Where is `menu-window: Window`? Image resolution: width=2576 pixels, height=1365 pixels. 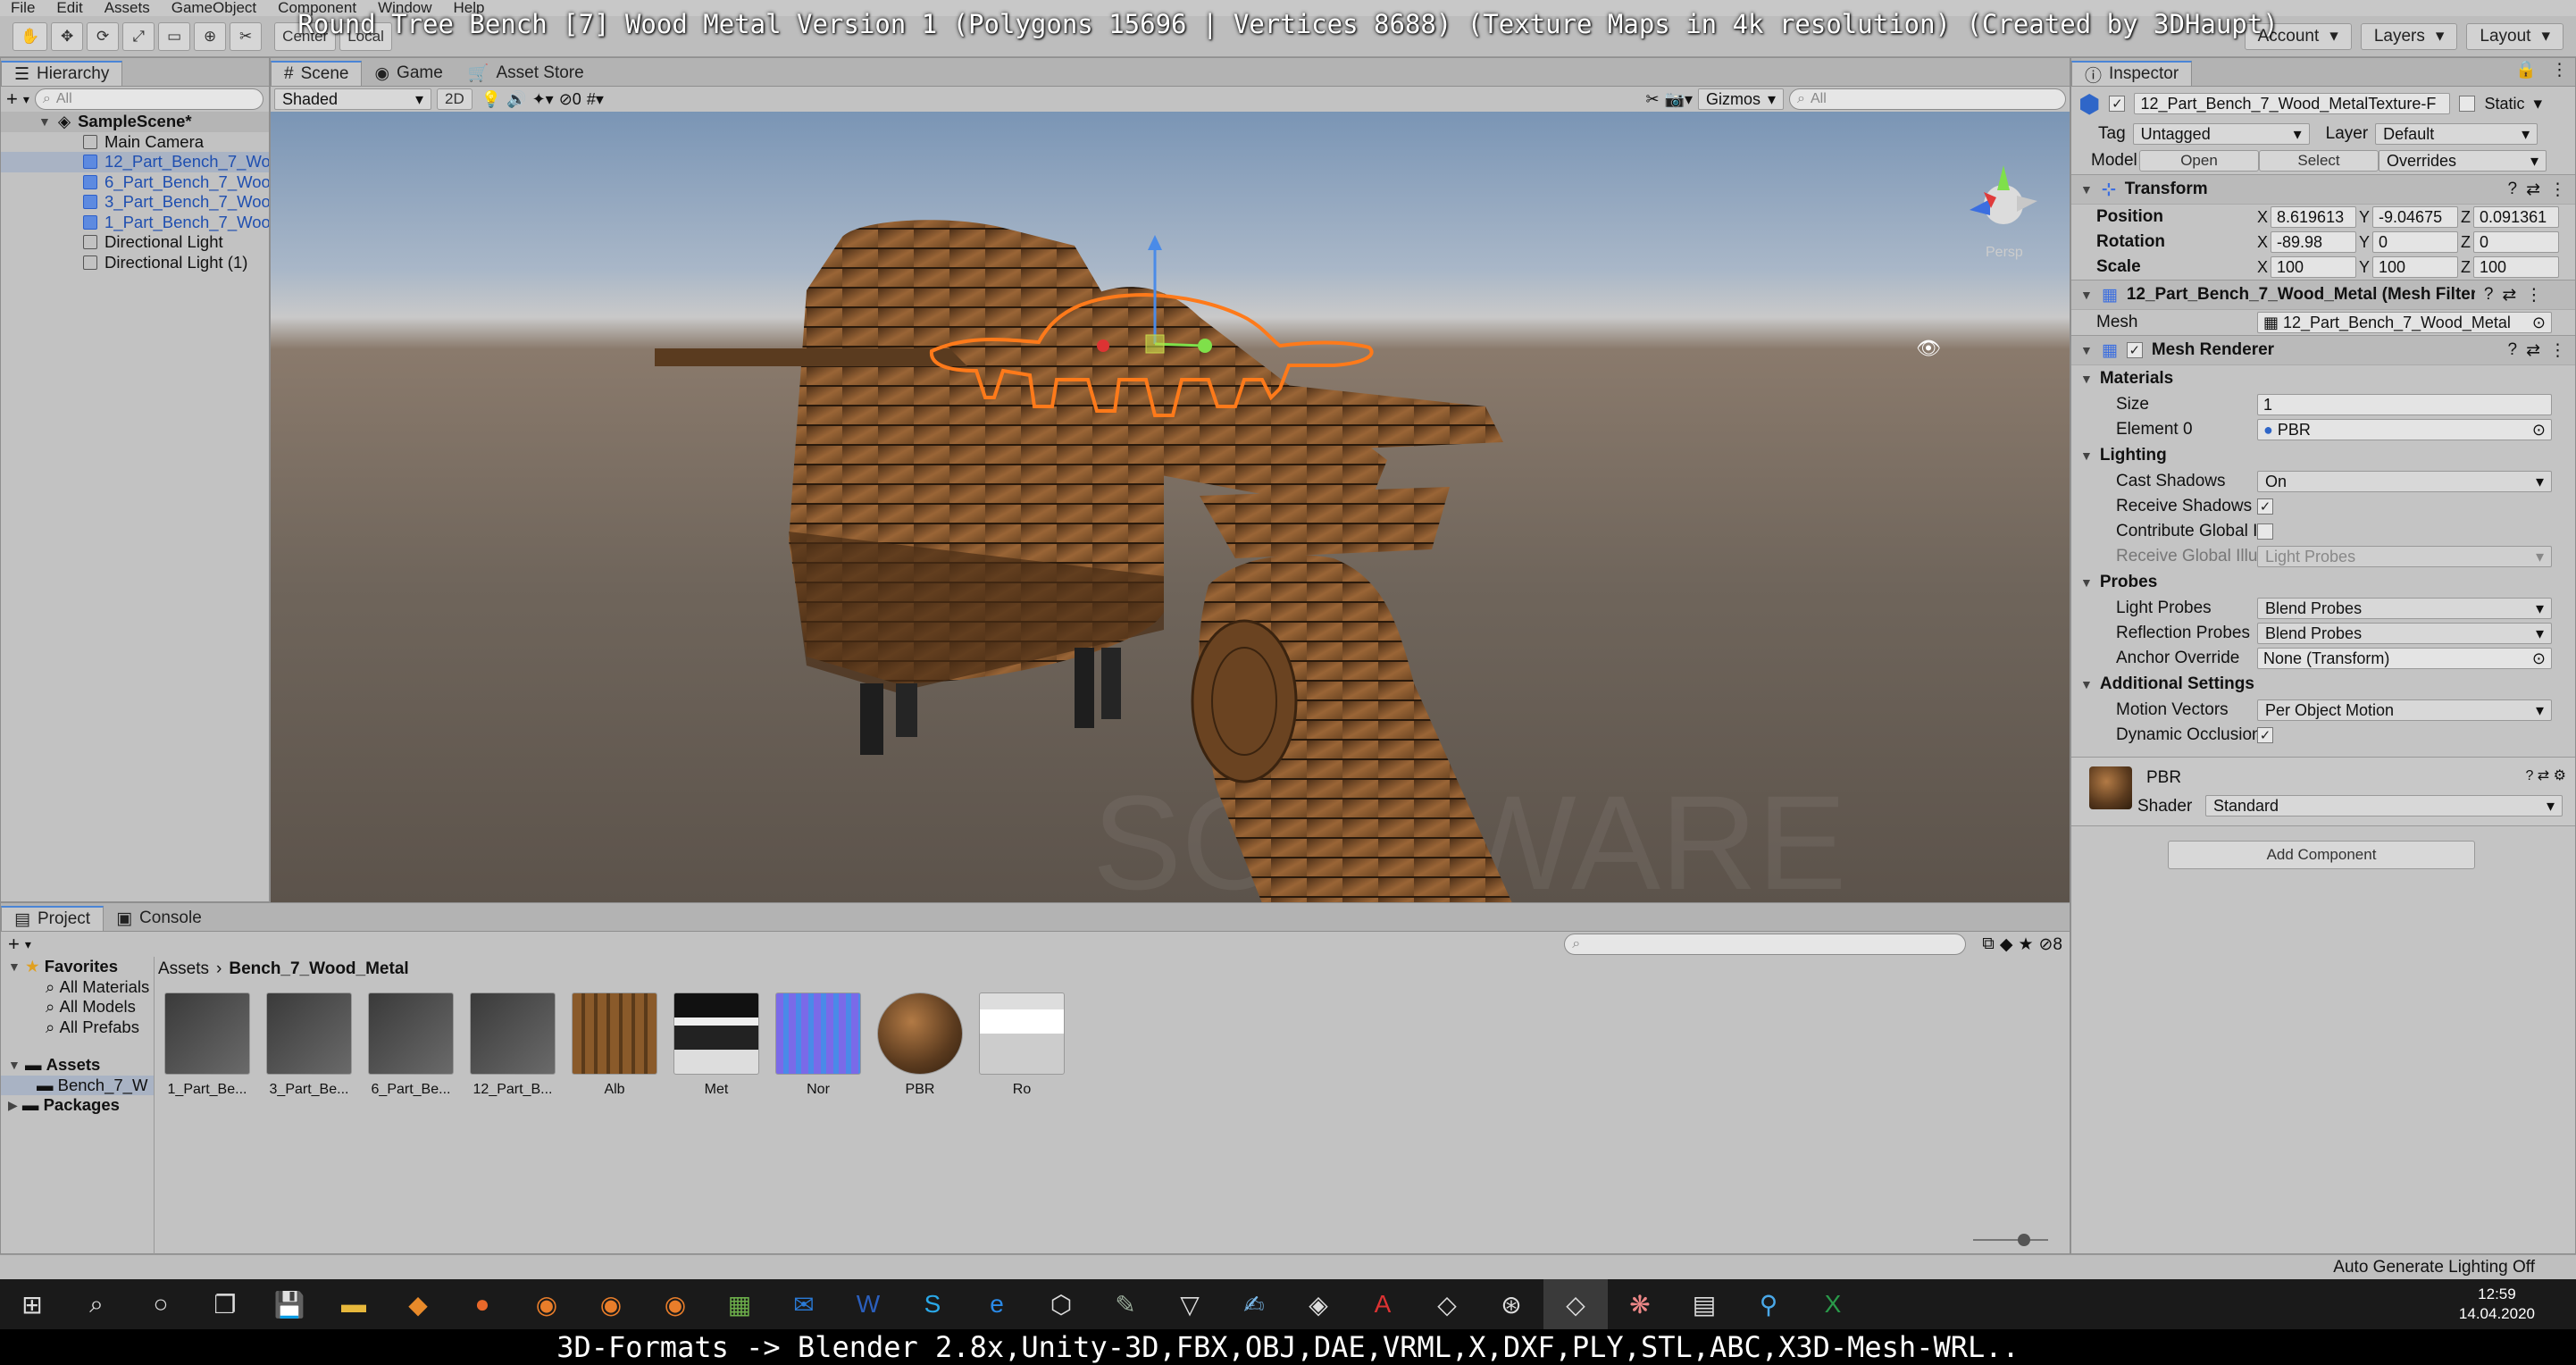
menu-window: Window is located at coordinates (405, 8).